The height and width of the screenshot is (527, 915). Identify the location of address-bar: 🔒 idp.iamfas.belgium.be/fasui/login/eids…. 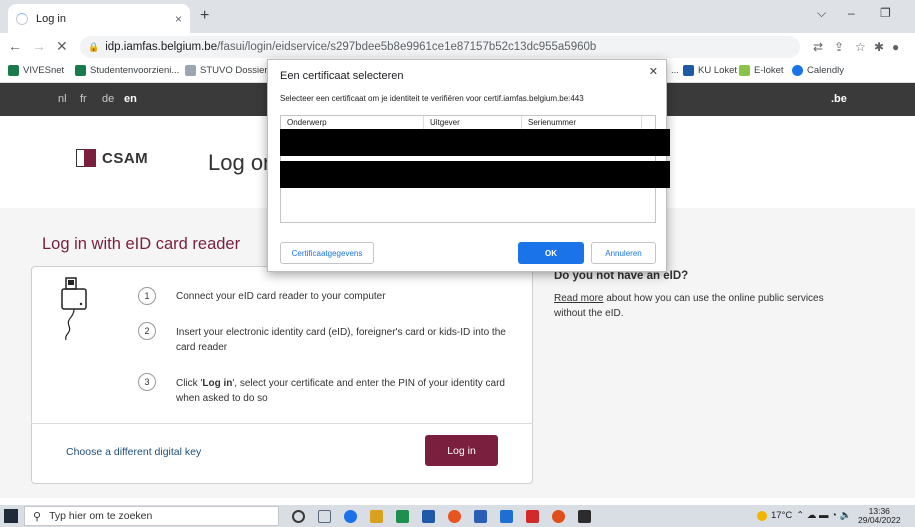
(440, 47).